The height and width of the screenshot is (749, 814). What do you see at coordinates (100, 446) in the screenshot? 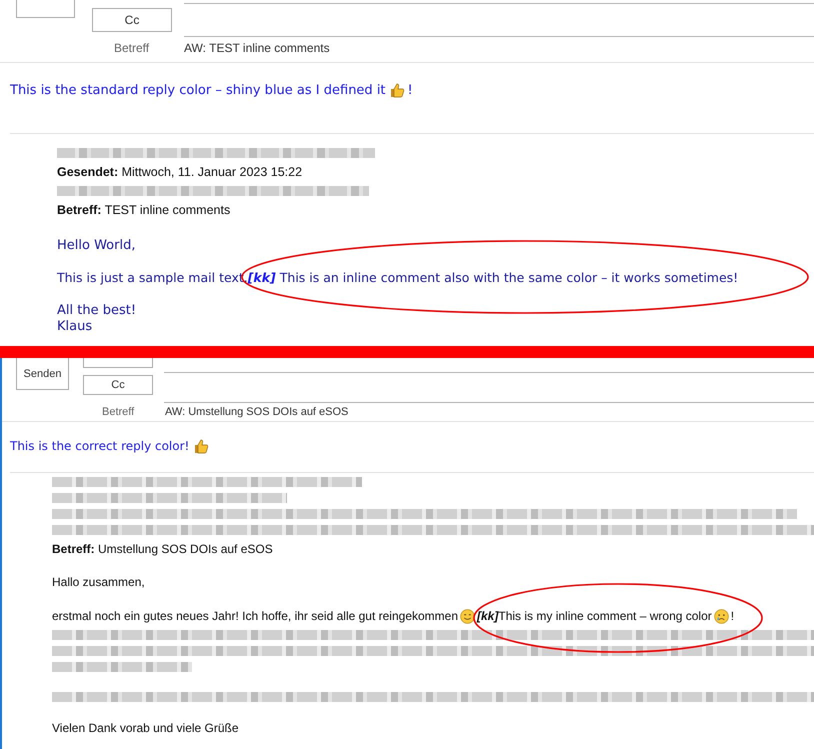
I see `reply-text: This is the correct reply color!` at bounding box center [100, 446].